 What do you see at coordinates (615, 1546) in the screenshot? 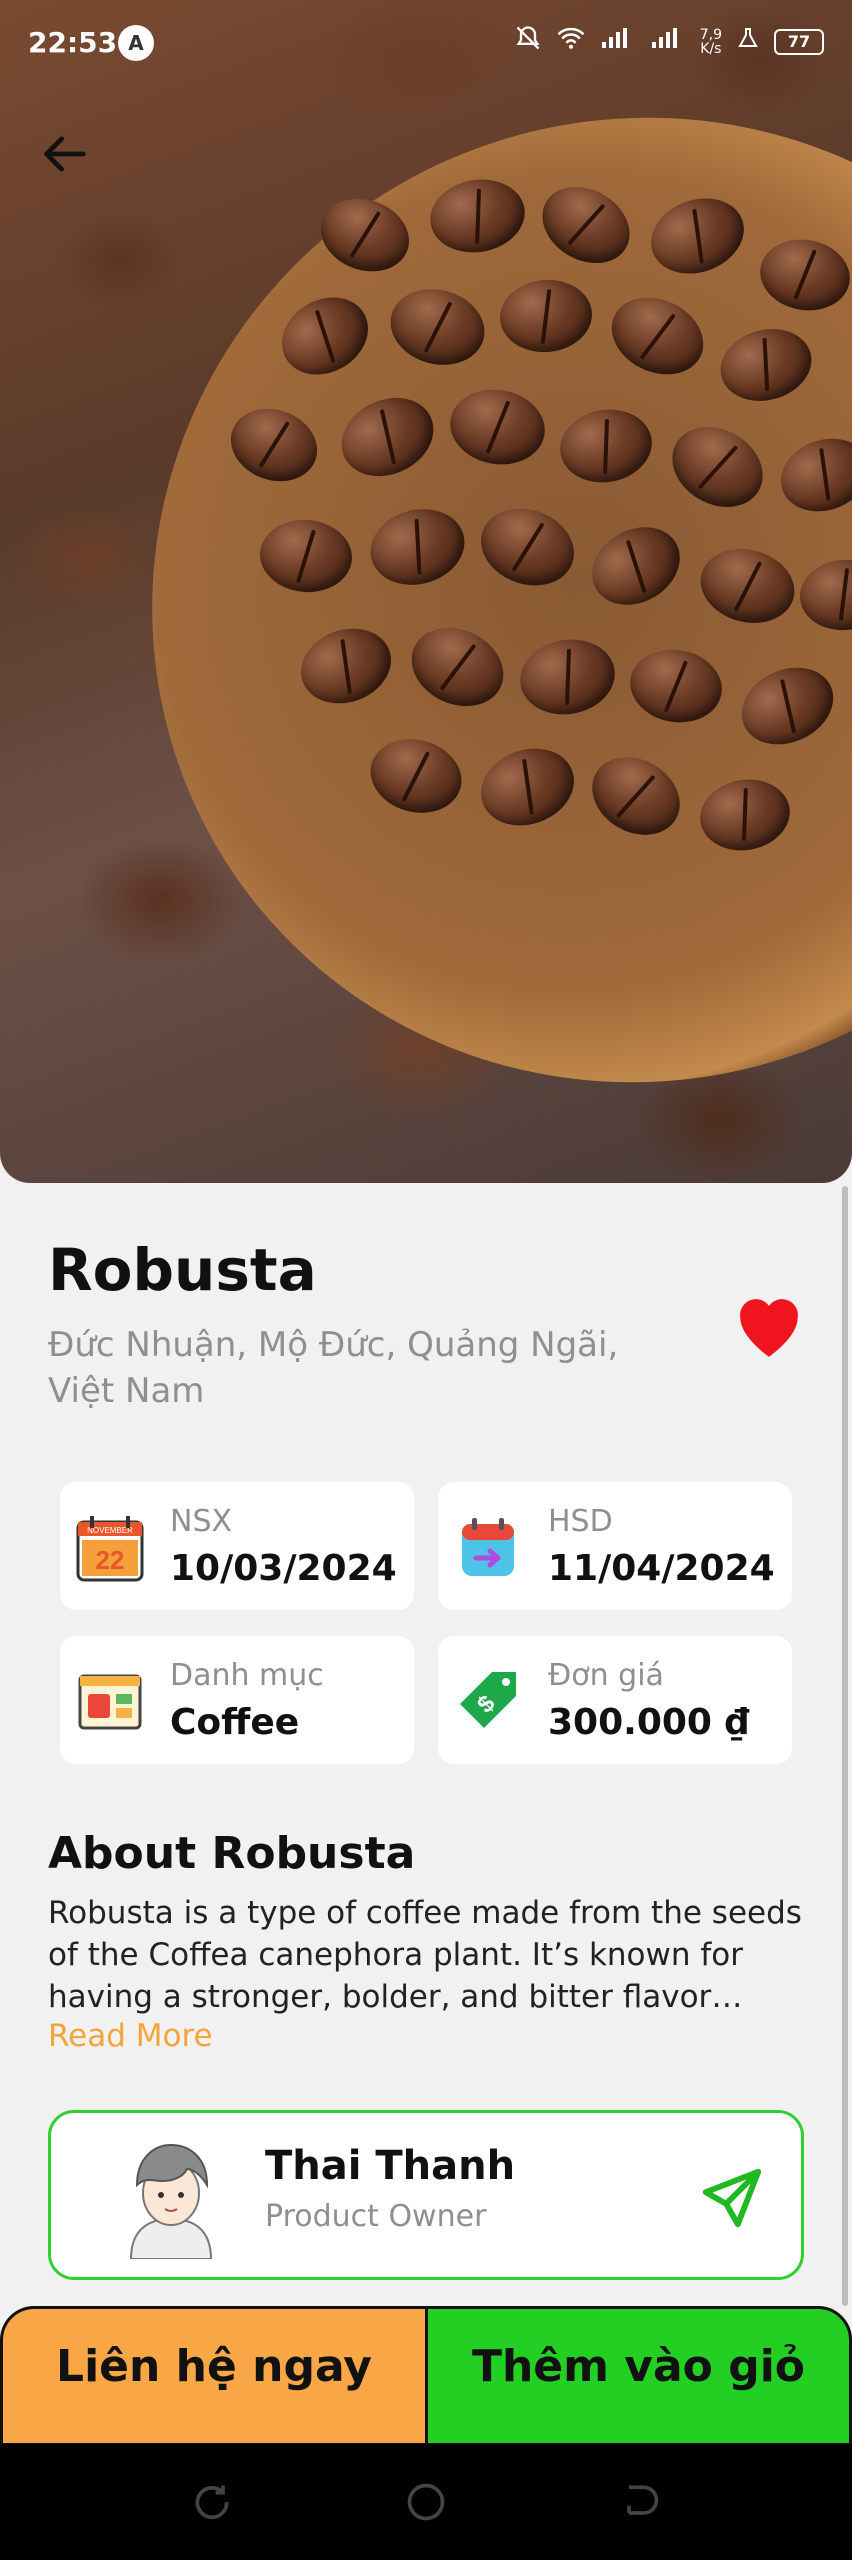
I see `hsd-card: HSD 11/04/2024` at bounding box center [615, 1546].